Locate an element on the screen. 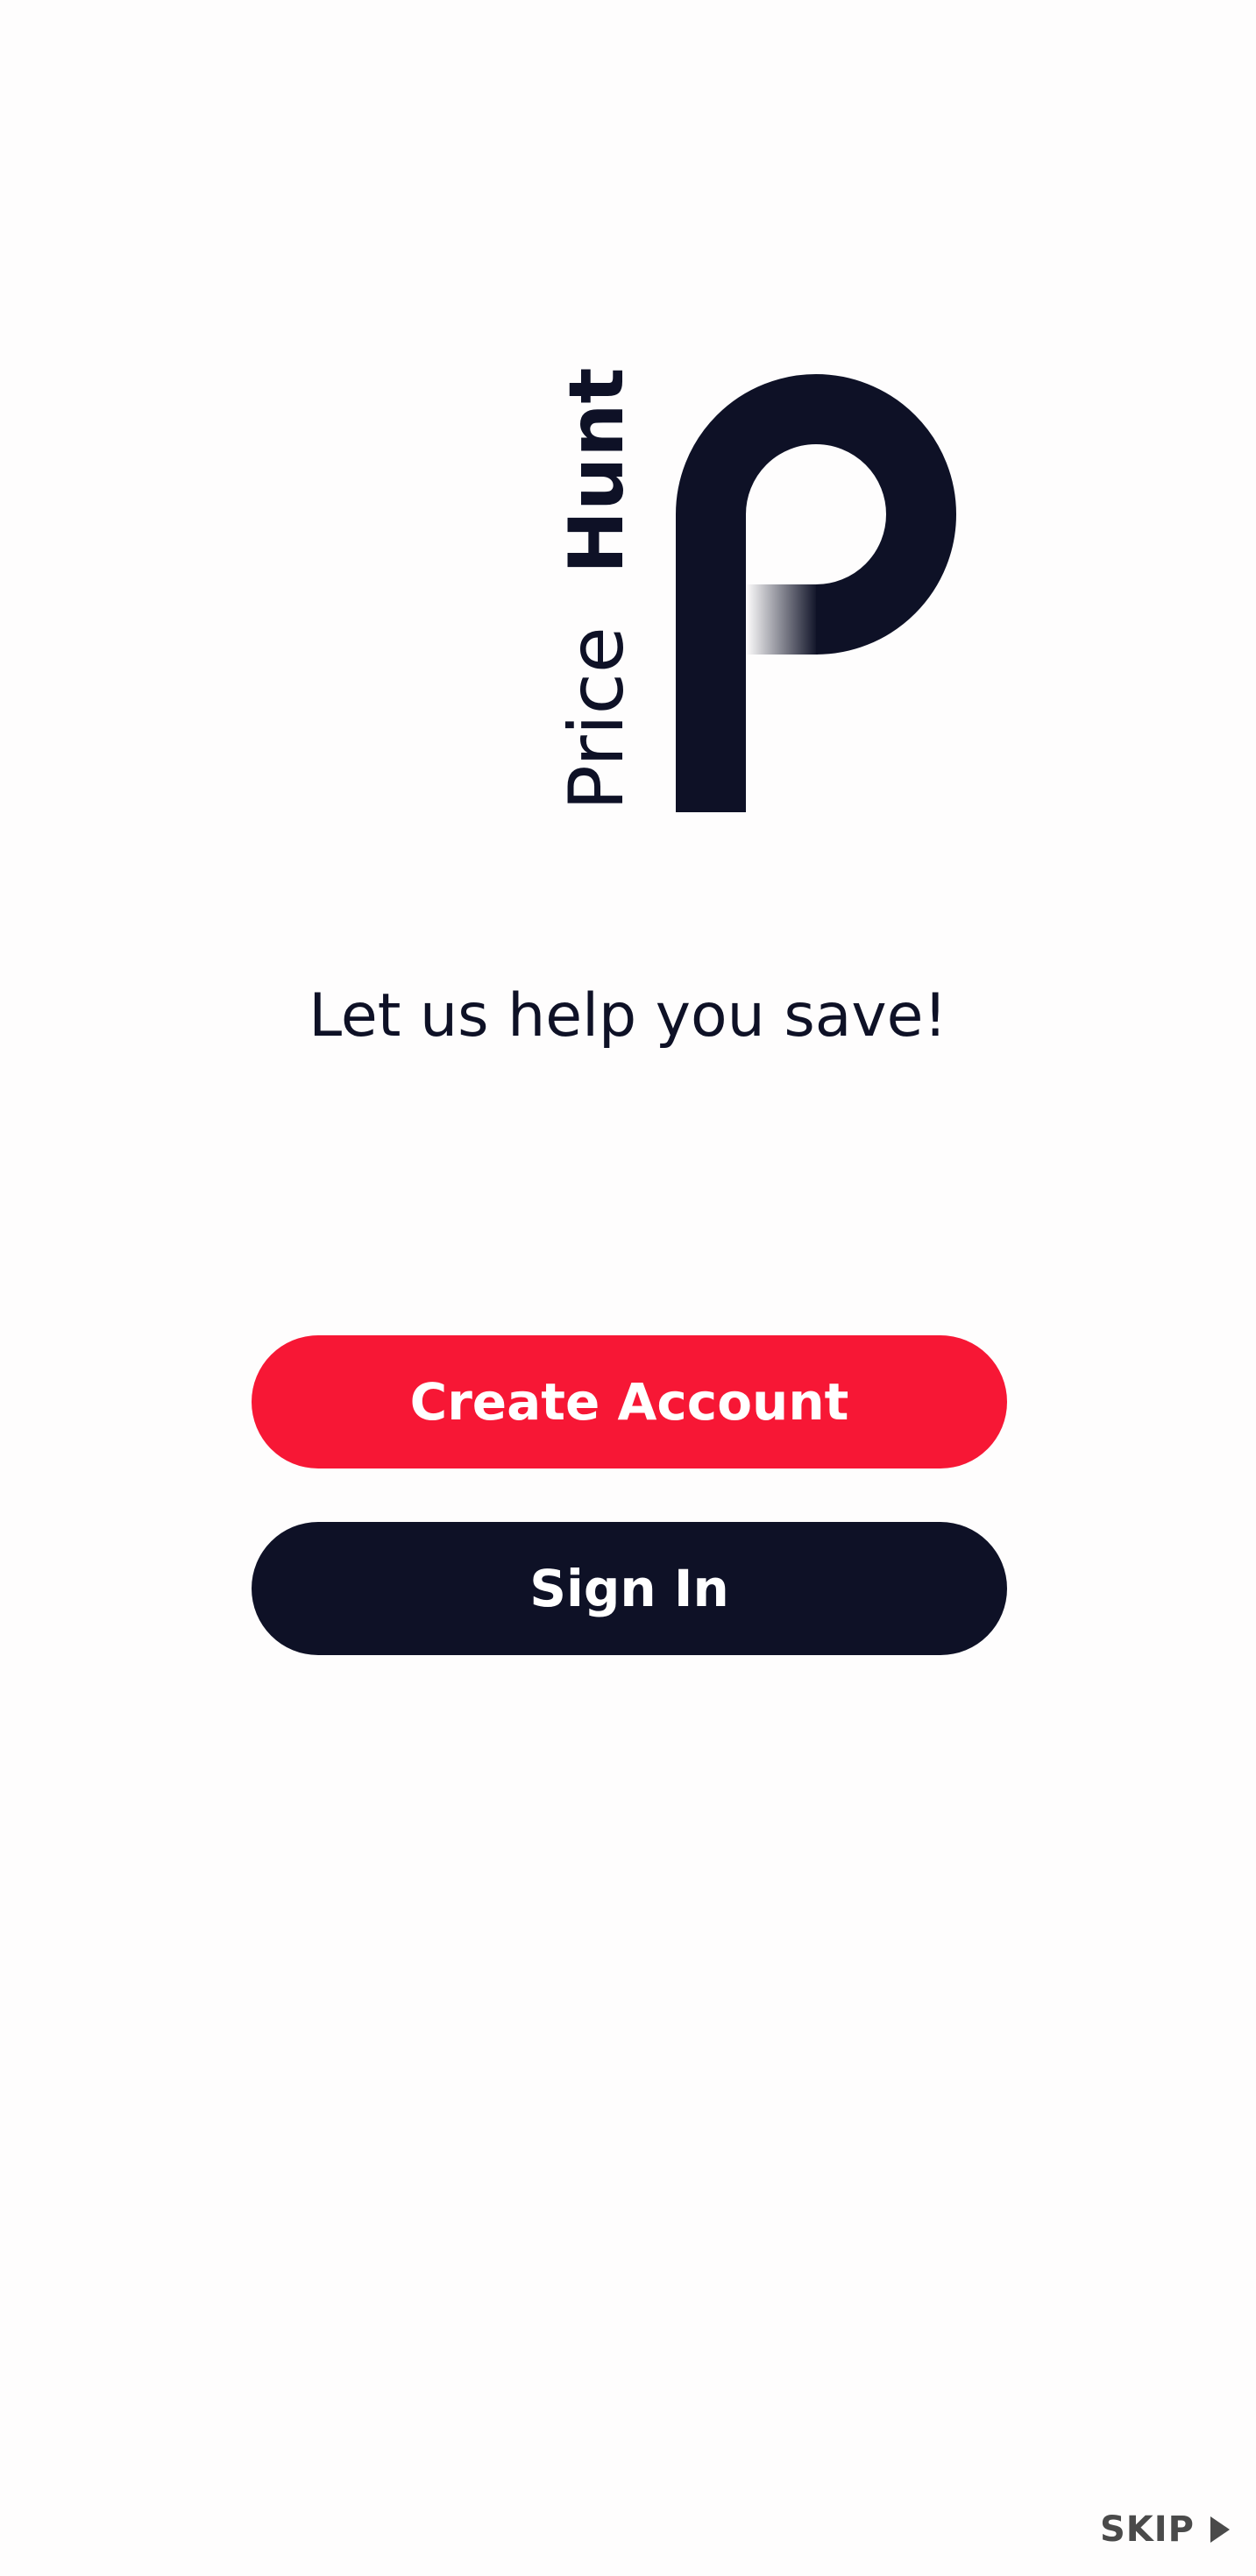 The width and height of the screenshot is (1256, 2576). create-account-button: Create Account is located at coordinates (630, 1401).